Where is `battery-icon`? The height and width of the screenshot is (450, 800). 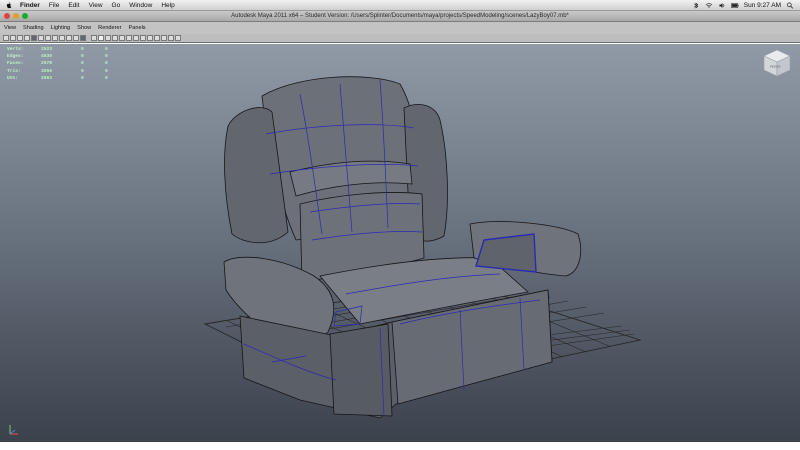
battery-icon is located at coordinates (734, 5).